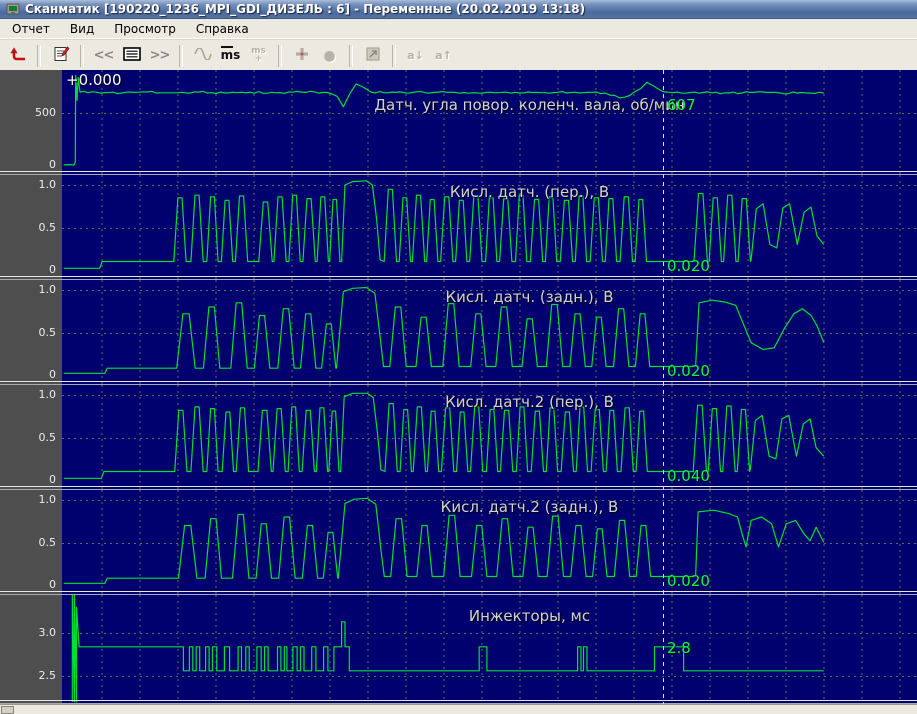  Describe the element at coordinates (222, 29) in the screenshot. I see `menu-item-help: Справка` at that location.